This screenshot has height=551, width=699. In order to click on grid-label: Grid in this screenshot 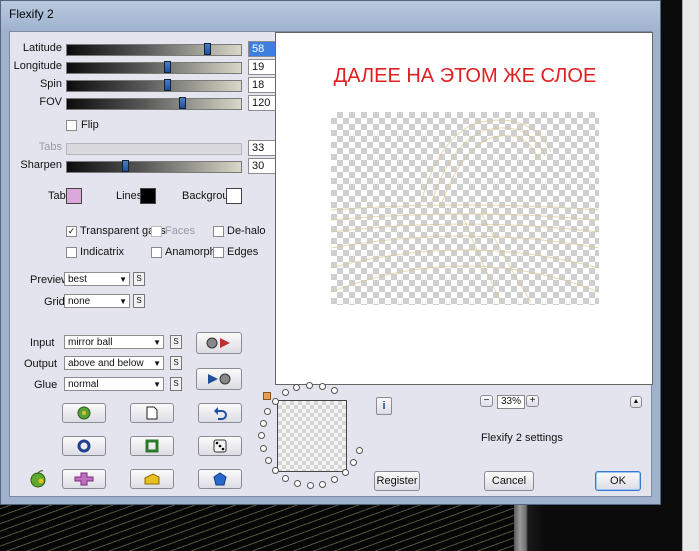, I will do `click(54, 302)`.